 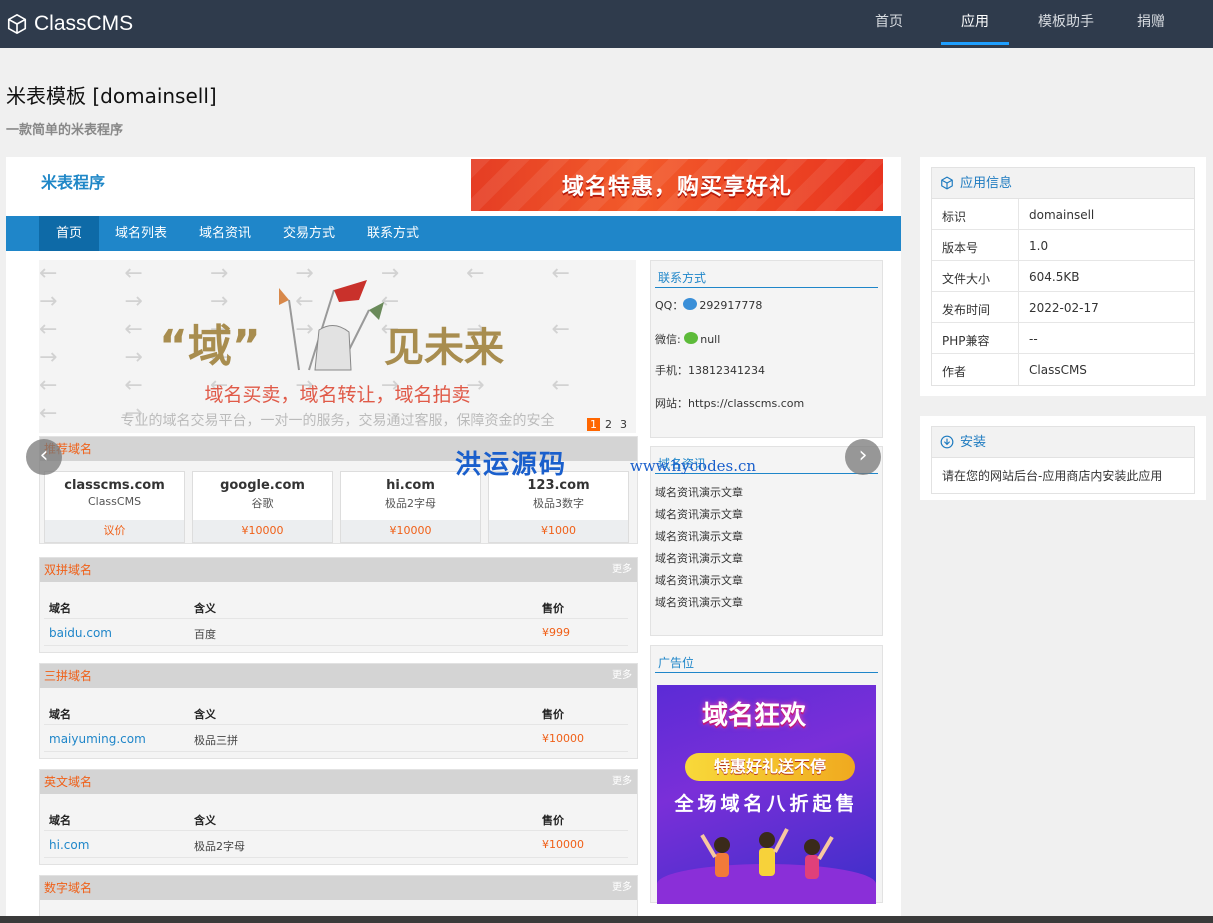 I want to click on carousel-prev-button: ‹, so click(x=44, y=457).